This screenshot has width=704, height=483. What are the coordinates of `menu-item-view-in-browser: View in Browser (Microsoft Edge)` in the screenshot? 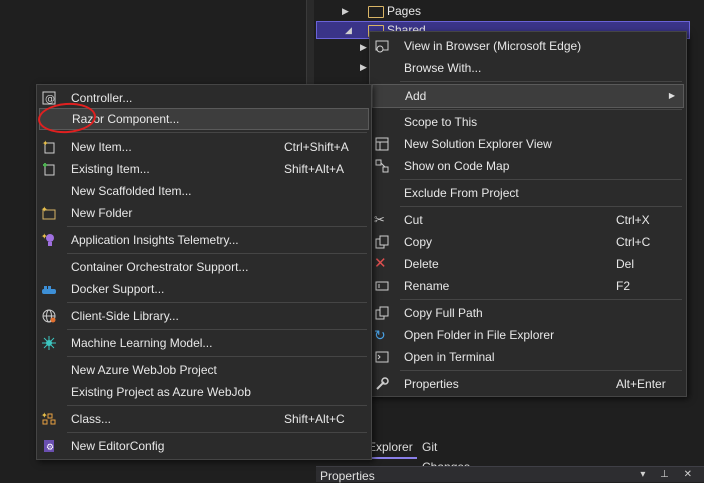 It's located at (528, 46).